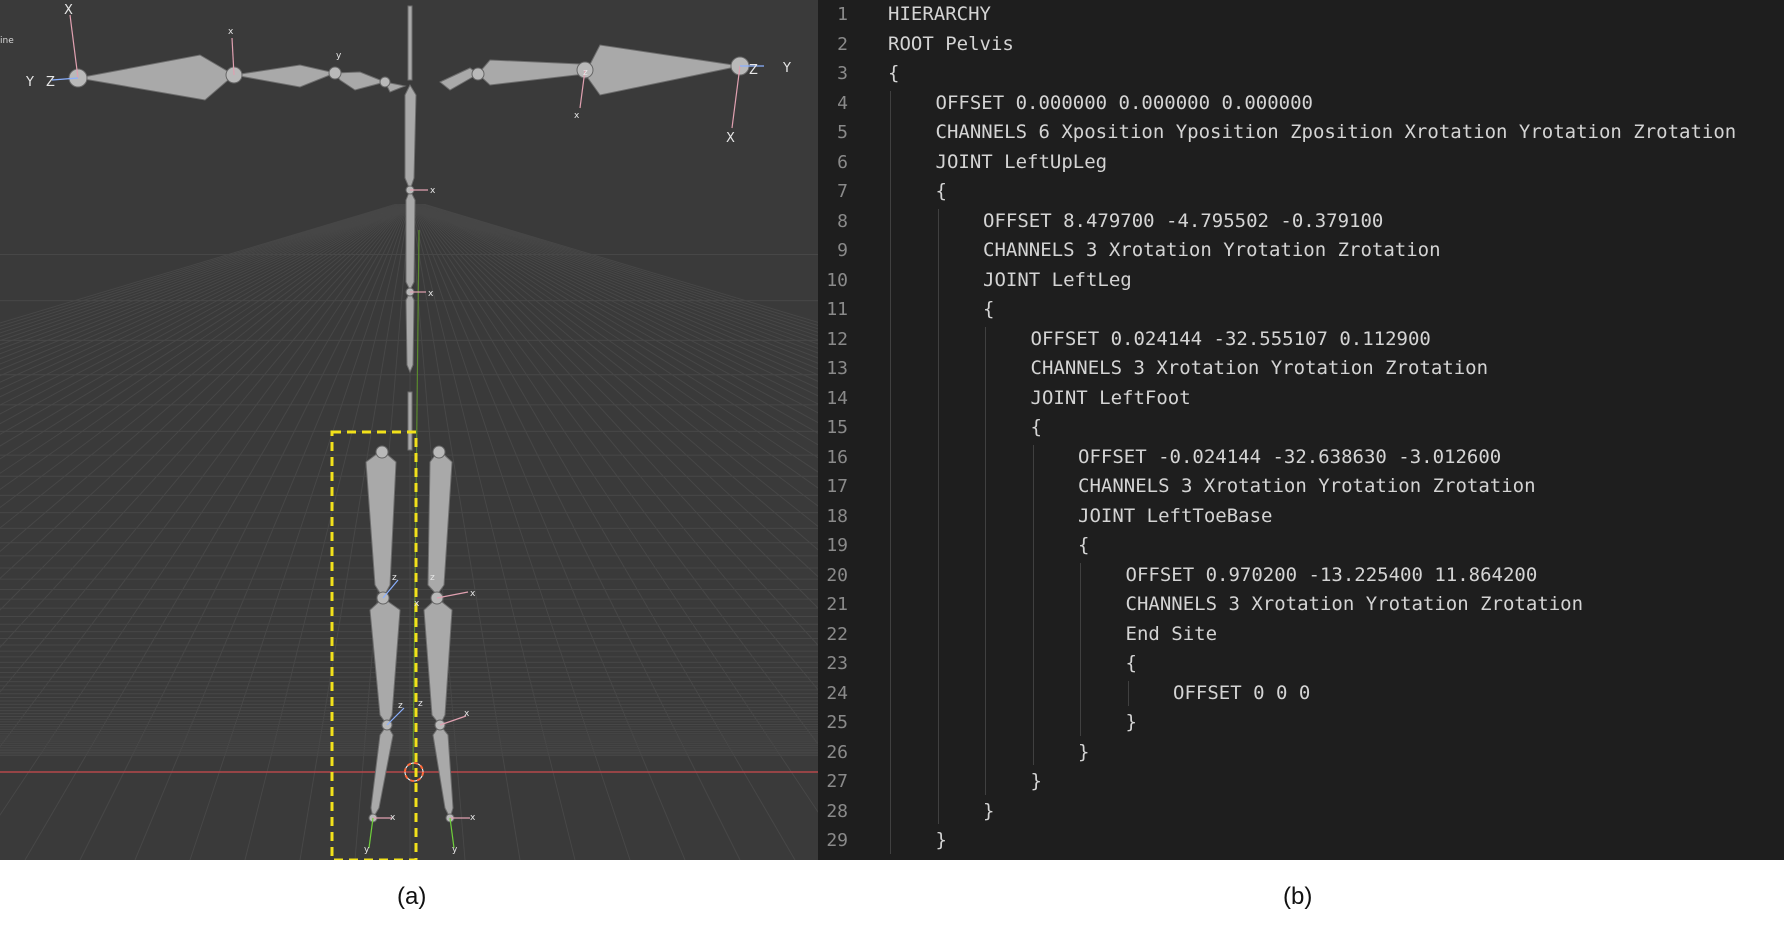  Describe the element at coordinates (842, 44) in the screenshot. I see `line-number: 2` at that location.